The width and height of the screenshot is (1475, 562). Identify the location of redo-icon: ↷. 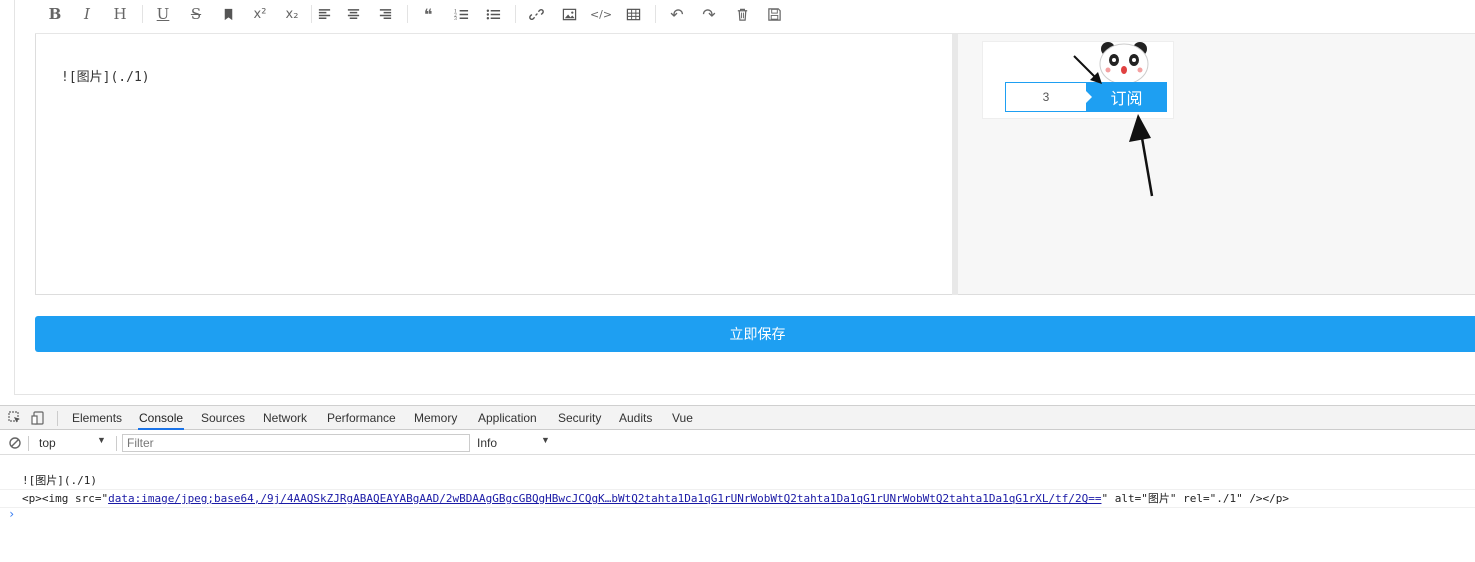
(709, 14).